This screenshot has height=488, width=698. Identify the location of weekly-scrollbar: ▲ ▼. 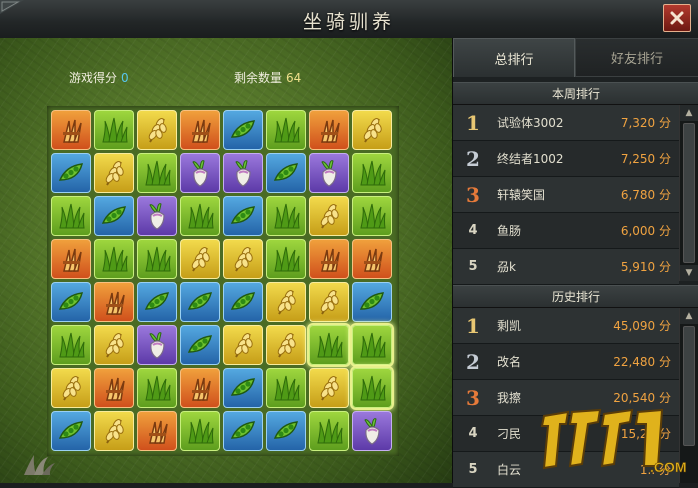
(688, 193).